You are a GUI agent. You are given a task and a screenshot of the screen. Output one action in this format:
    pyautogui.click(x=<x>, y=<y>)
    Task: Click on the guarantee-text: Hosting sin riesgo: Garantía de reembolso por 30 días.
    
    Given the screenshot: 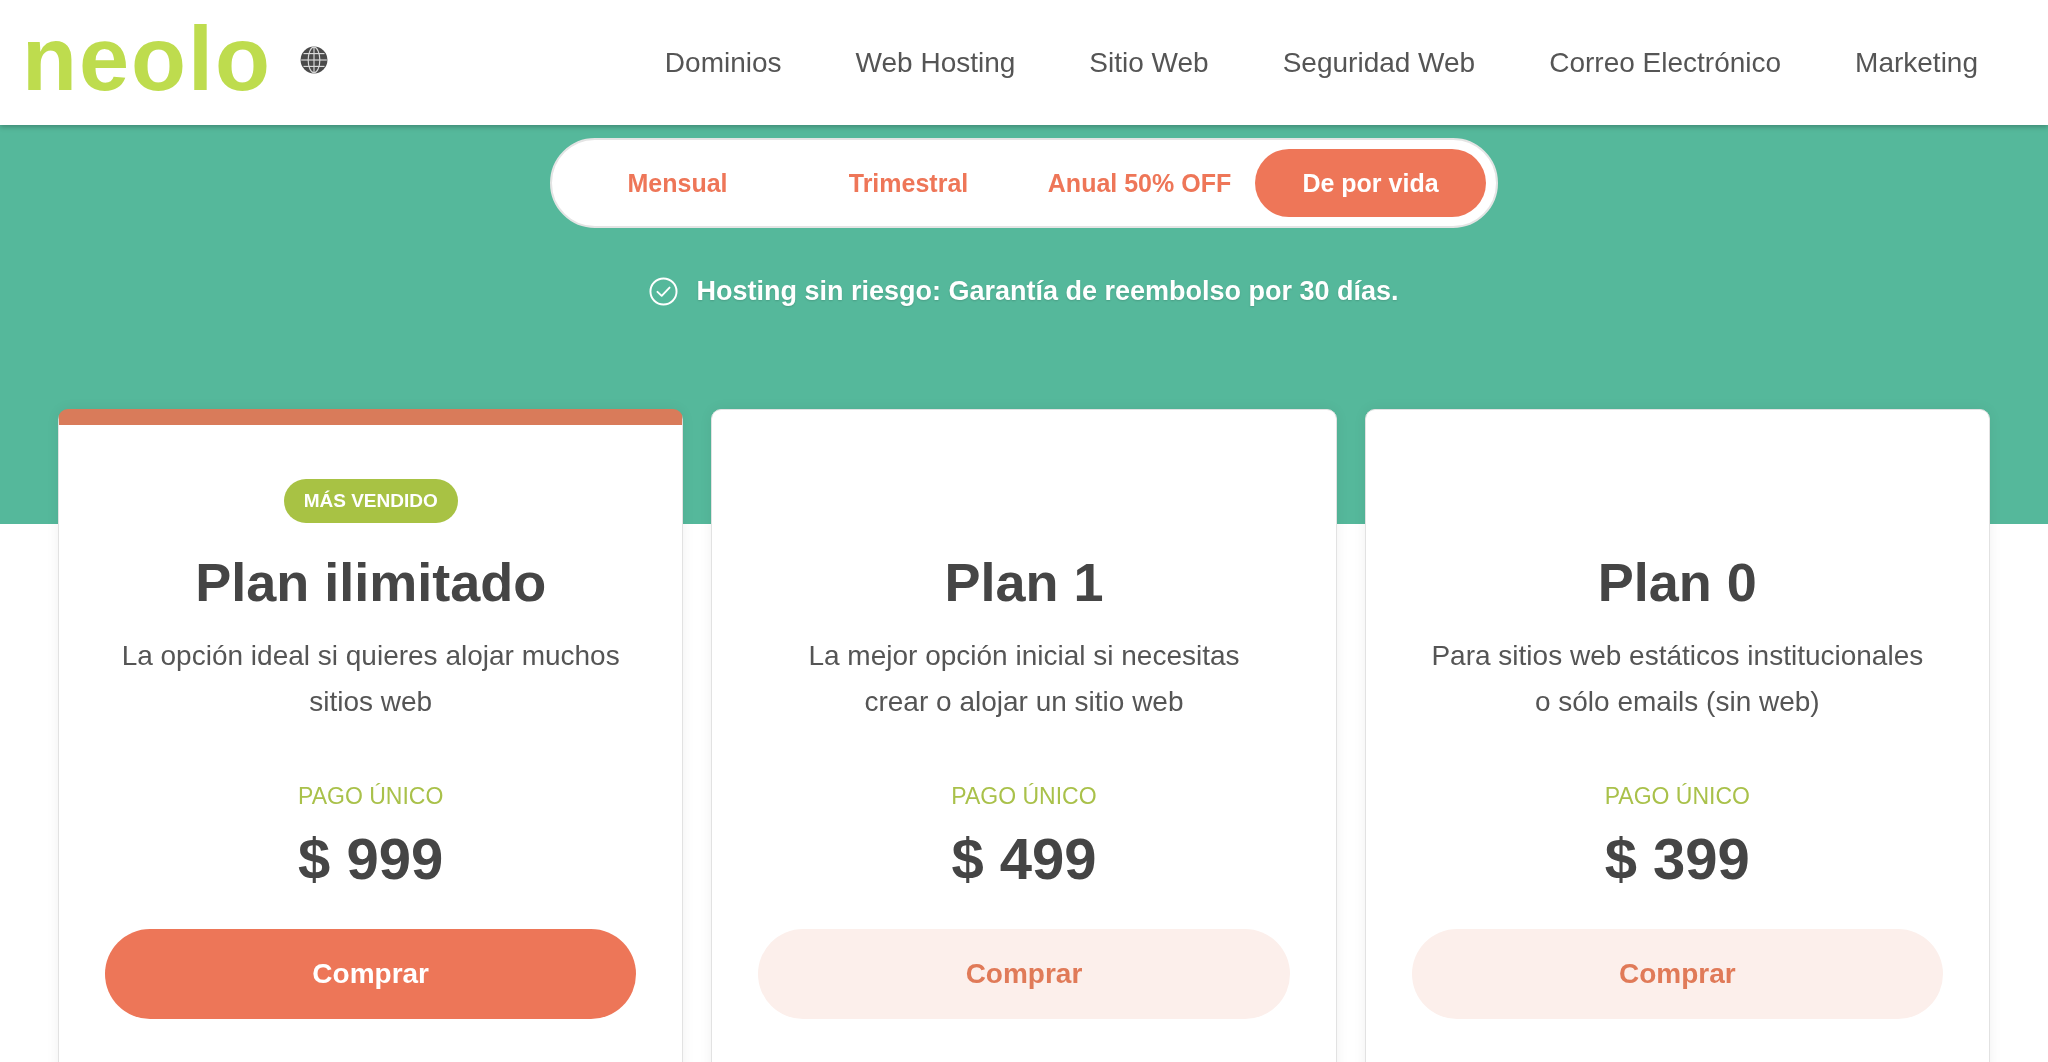 What is the action you would take?
    pyautogui.click(x=1047, y=291)
    